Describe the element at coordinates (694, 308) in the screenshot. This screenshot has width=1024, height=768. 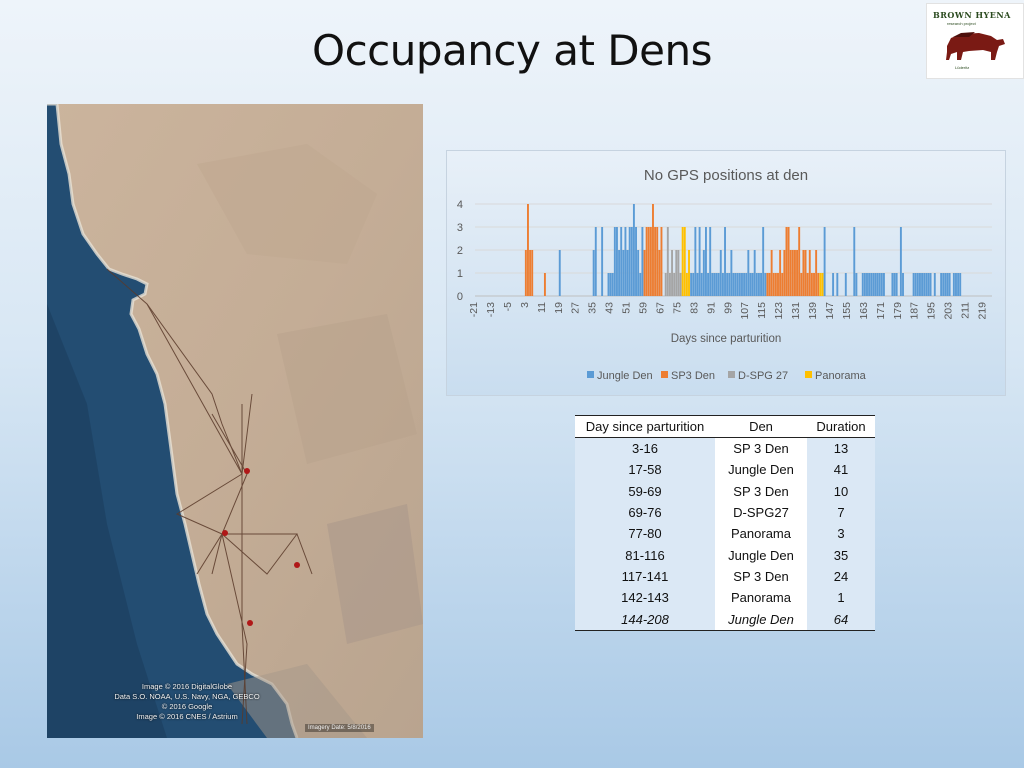
I see `x-tick-label: 83` at that location.